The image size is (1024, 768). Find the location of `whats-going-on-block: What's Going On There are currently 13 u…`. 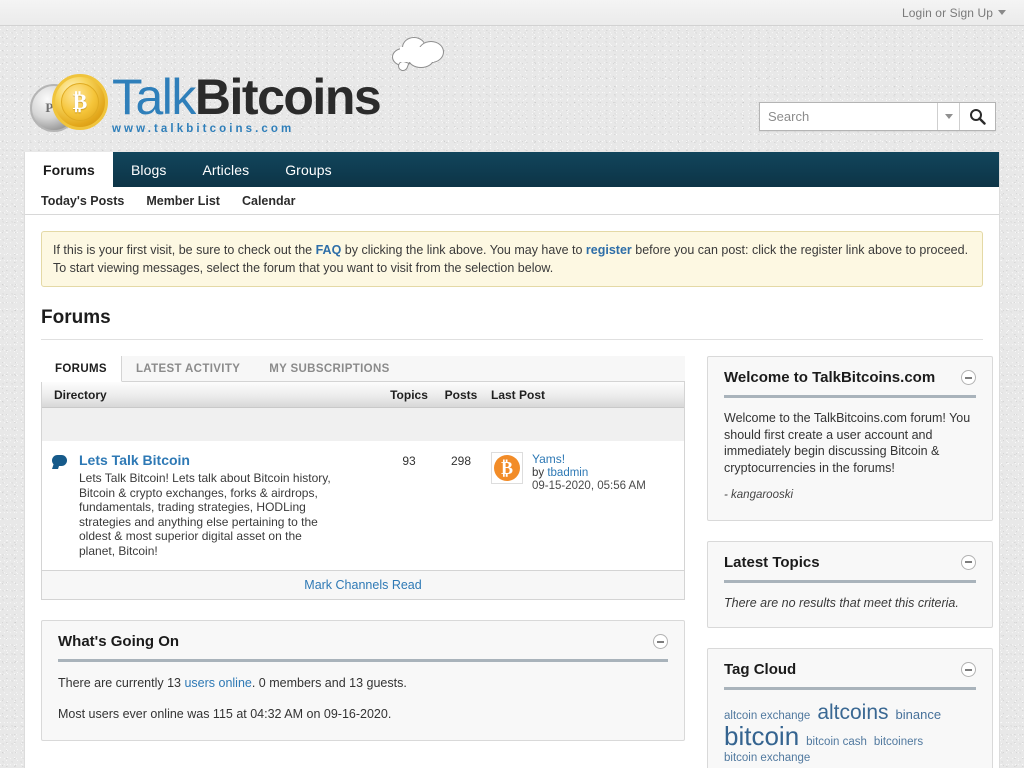

whats-going-on-block: What's Going On There are currently 13 u… is located at coordinates (363, 680).